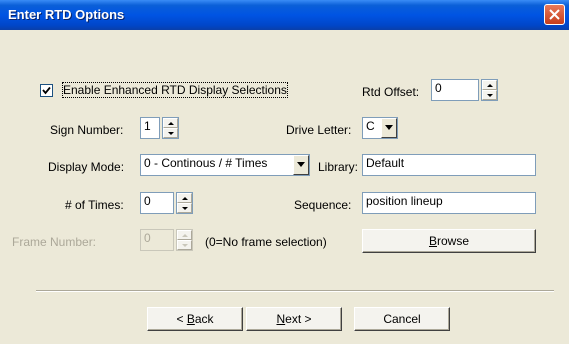  I want to click on cancel-button: Cancel, so click(402, 319).